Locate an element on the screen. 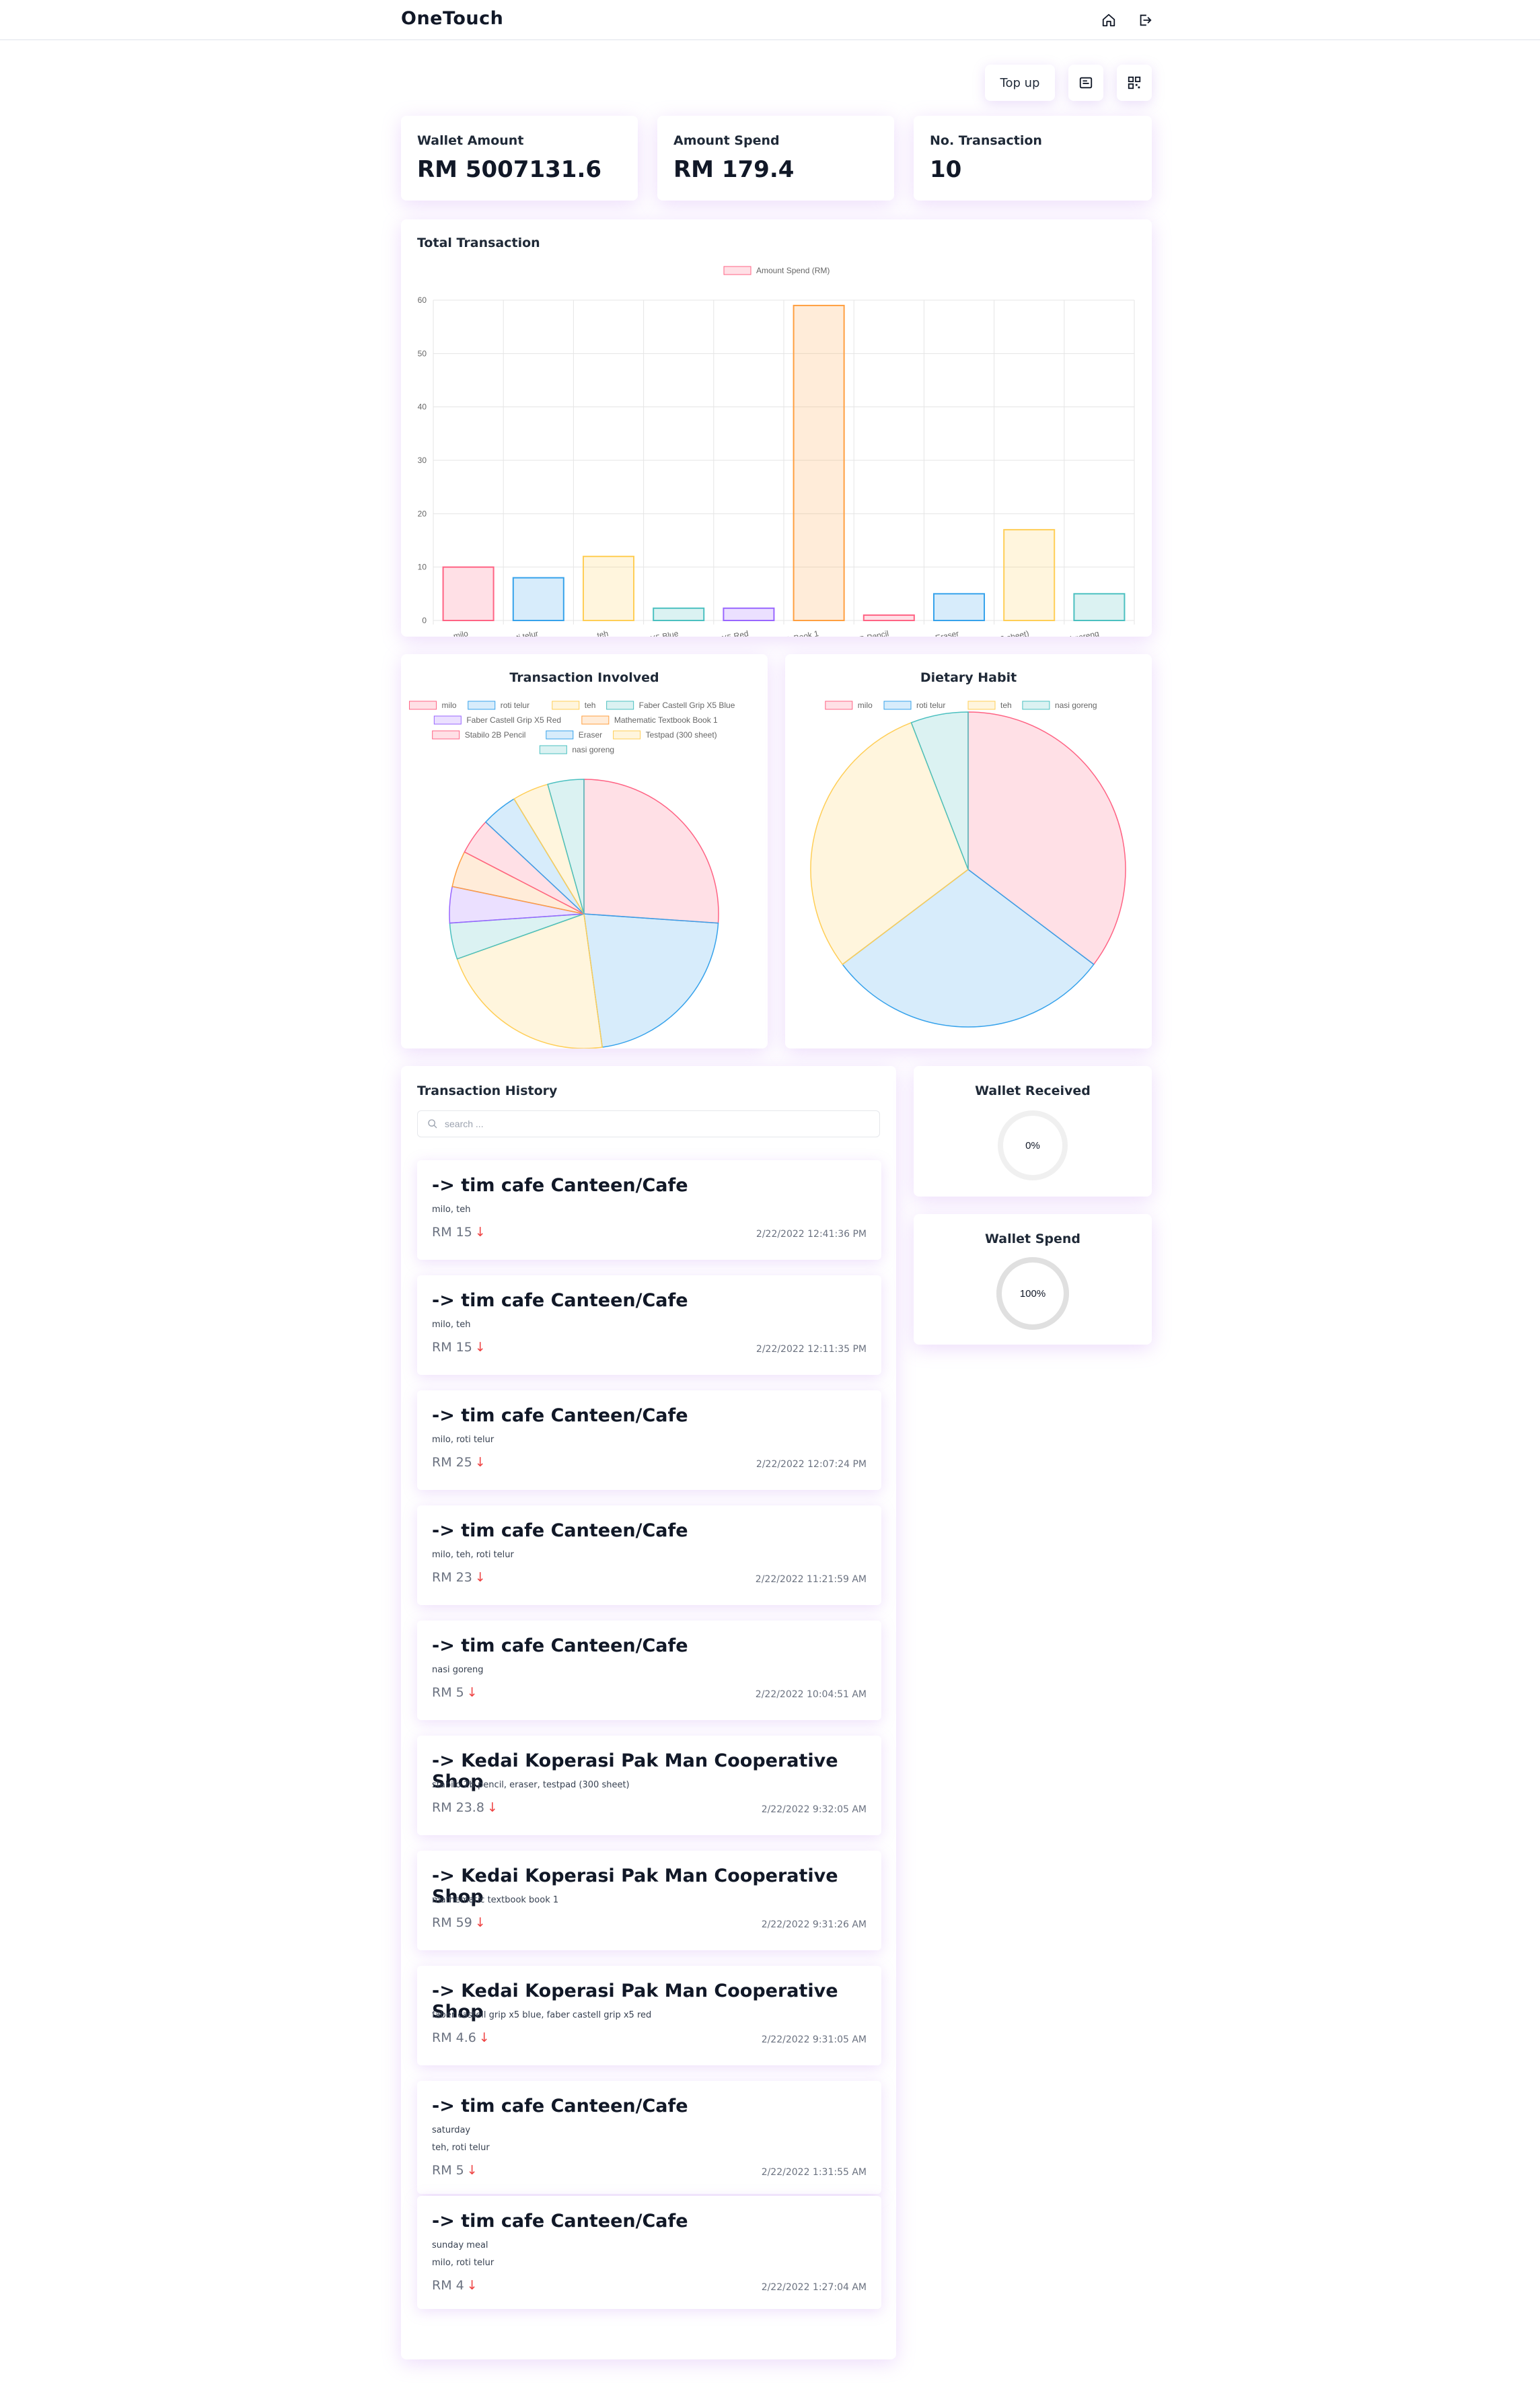 This screenshot has width=1540, height=2383. transaction-amount-value: RM 15 is located at coordinates (452, 1347).